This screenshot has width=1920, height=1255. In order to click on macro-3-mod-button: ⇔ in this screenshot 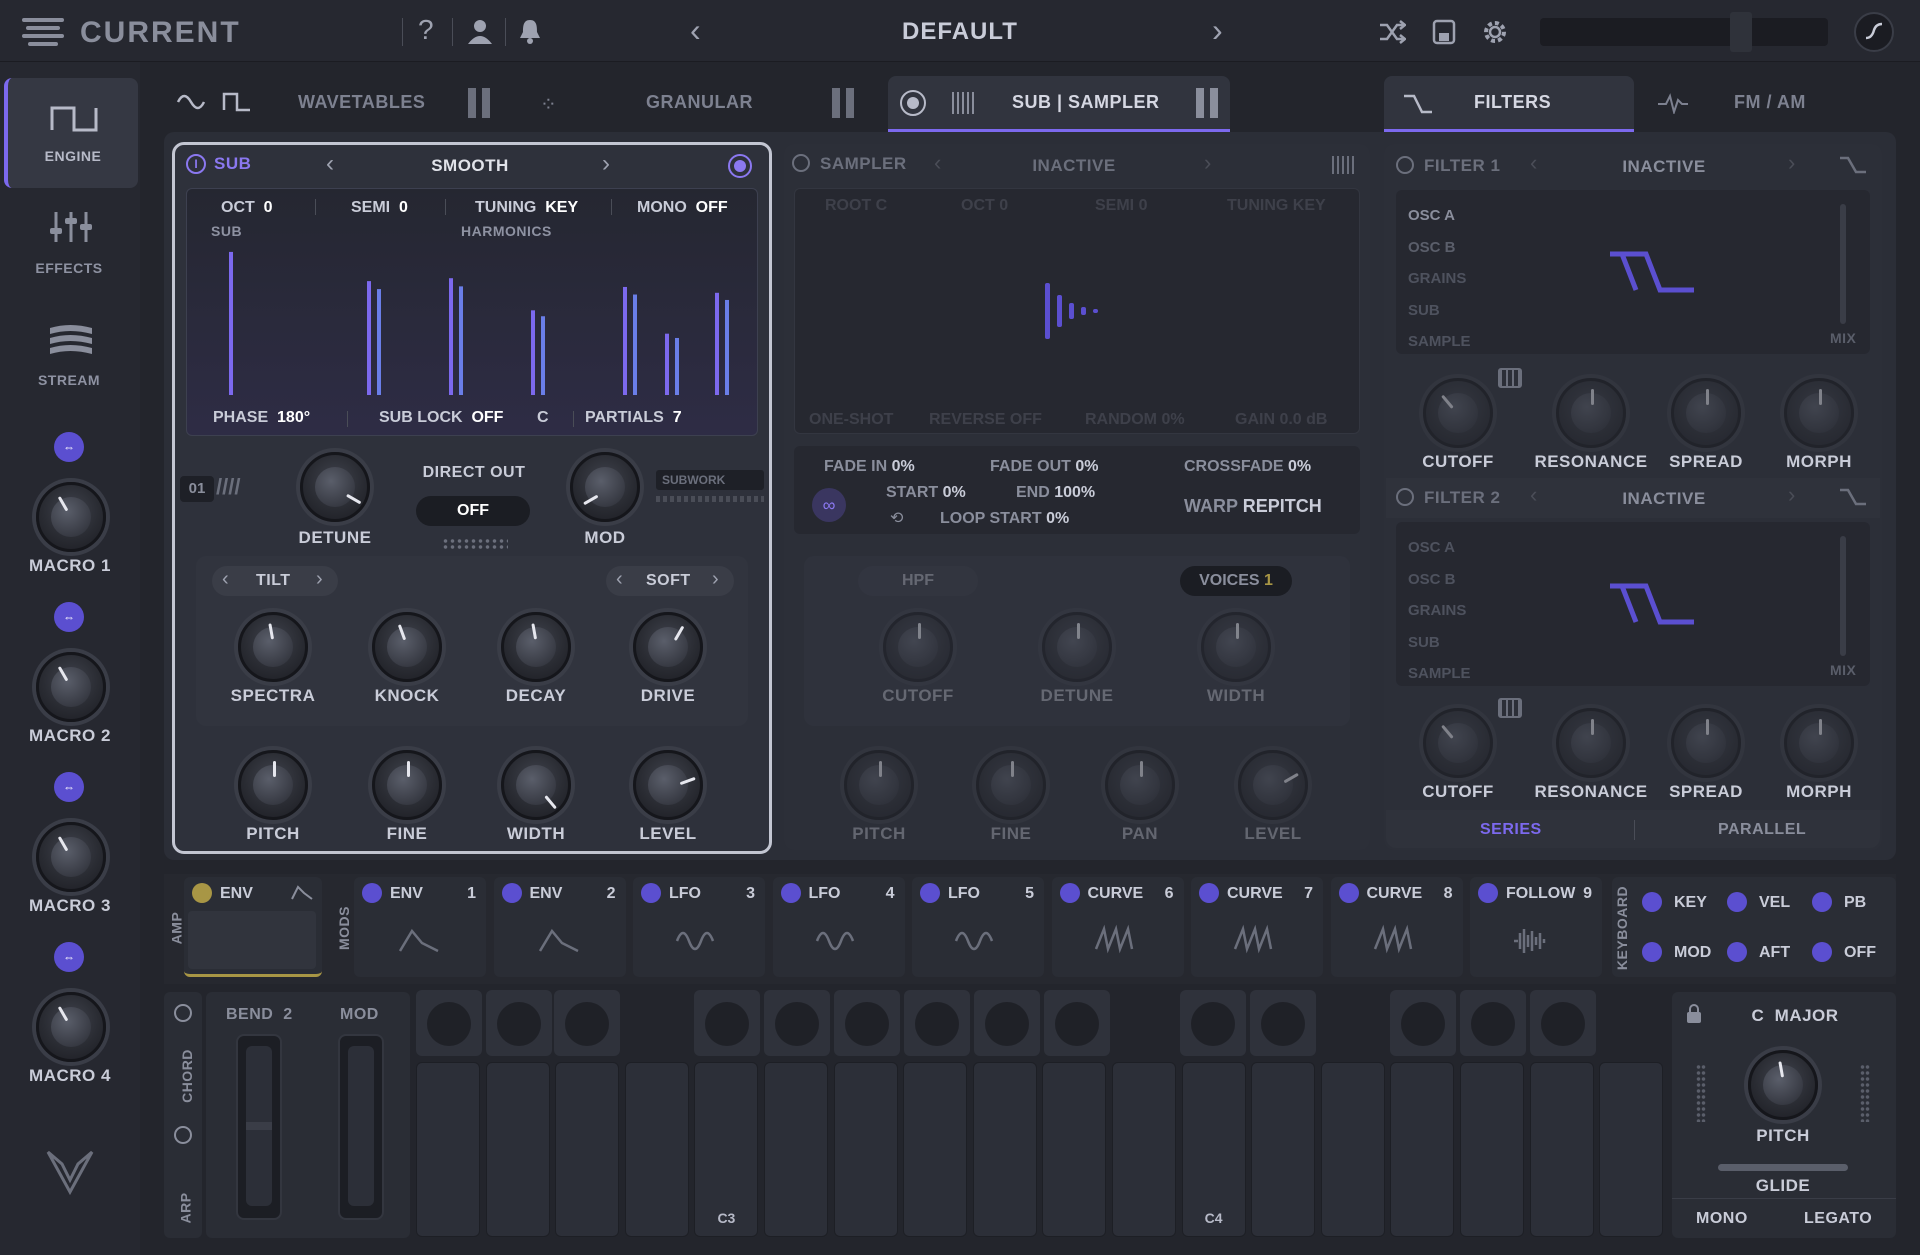, I will do `click(69, 787)`.